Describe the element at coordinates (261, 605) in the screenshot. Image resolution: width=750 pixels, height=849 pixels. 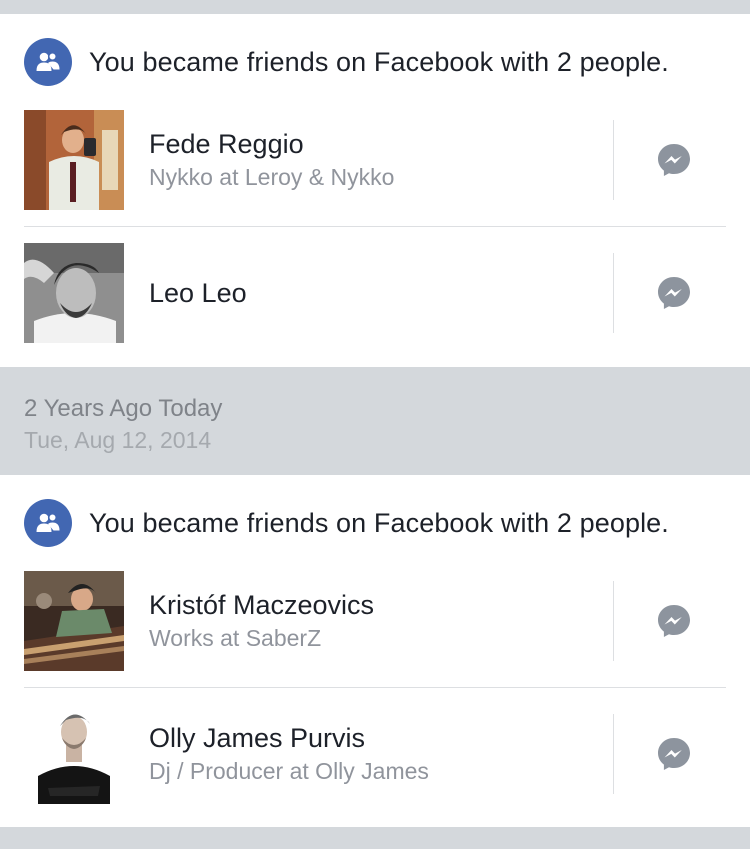
I see `friend-name: Kristóf Maczeovics` at that location.